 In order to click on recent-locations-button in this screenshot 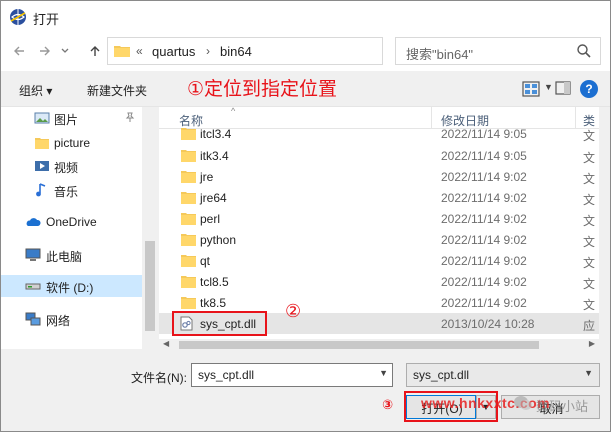, I will do `click(65, 51)`.